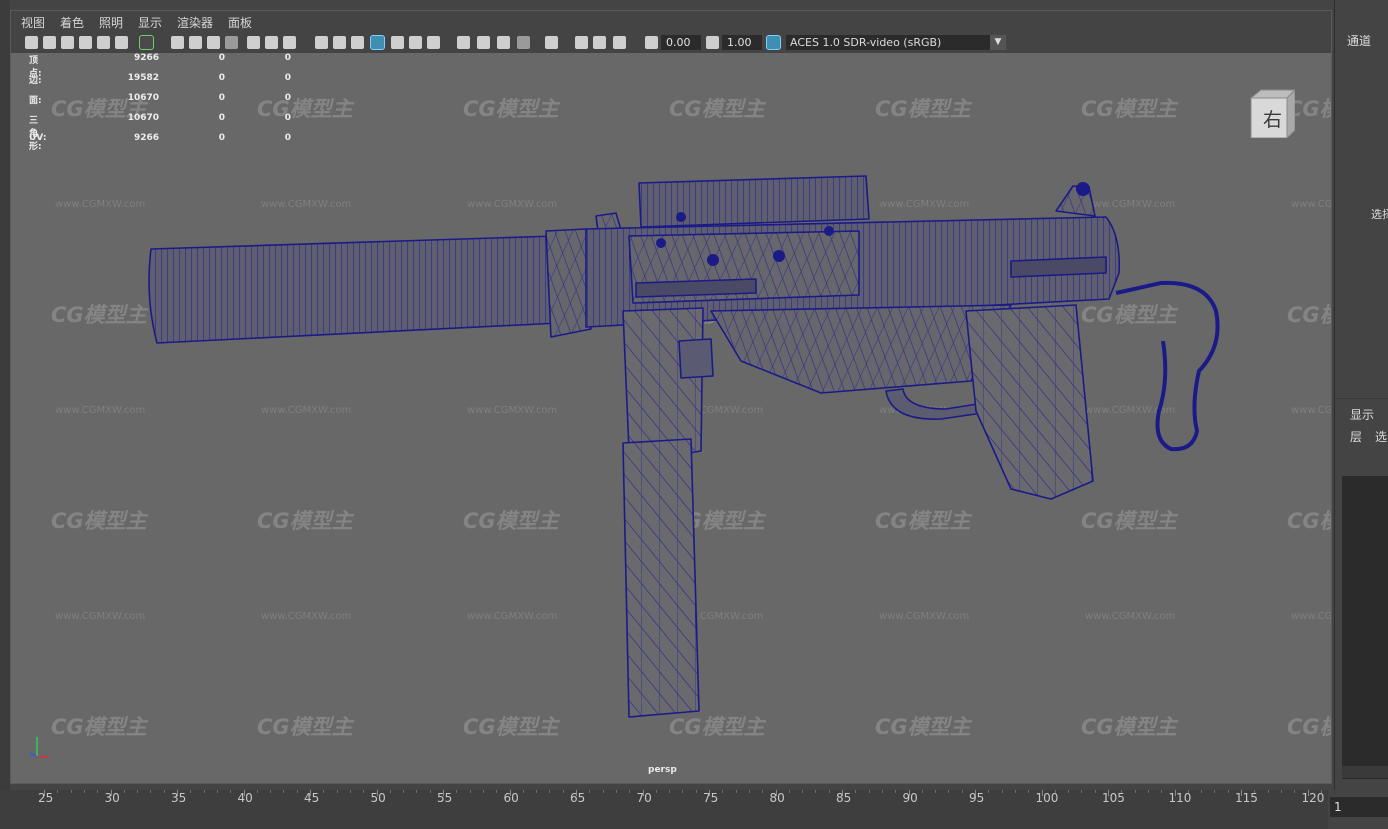 The image size is (1388, 829). I want to click on timeline-tick-label: 80, so click(777, 798).